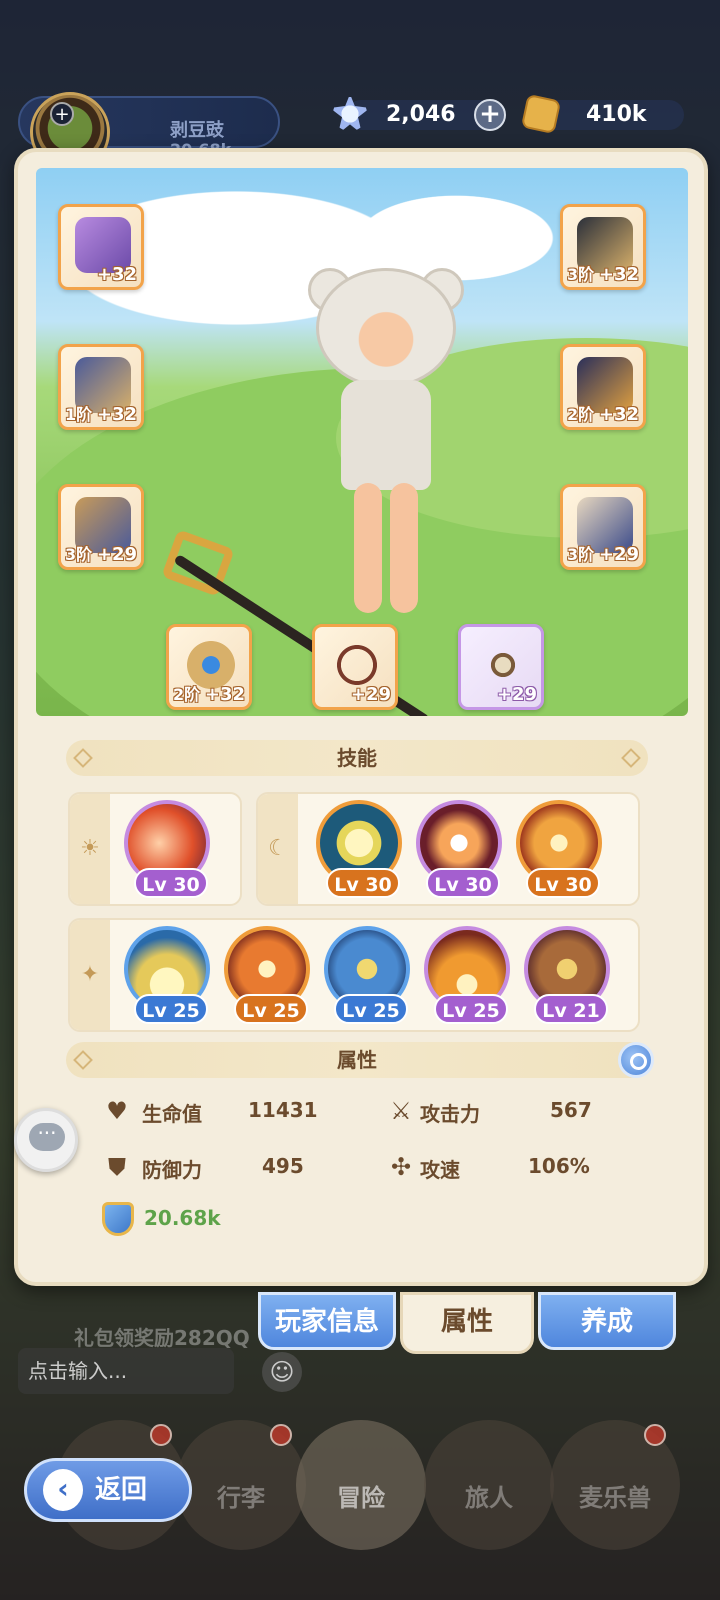 The width and height of the screenshot is (720, 1600). What do you see at coordinates (172, 1170) in the screenshot?
I see `defense-label: 防御力` at bounding box center [172, 1170].